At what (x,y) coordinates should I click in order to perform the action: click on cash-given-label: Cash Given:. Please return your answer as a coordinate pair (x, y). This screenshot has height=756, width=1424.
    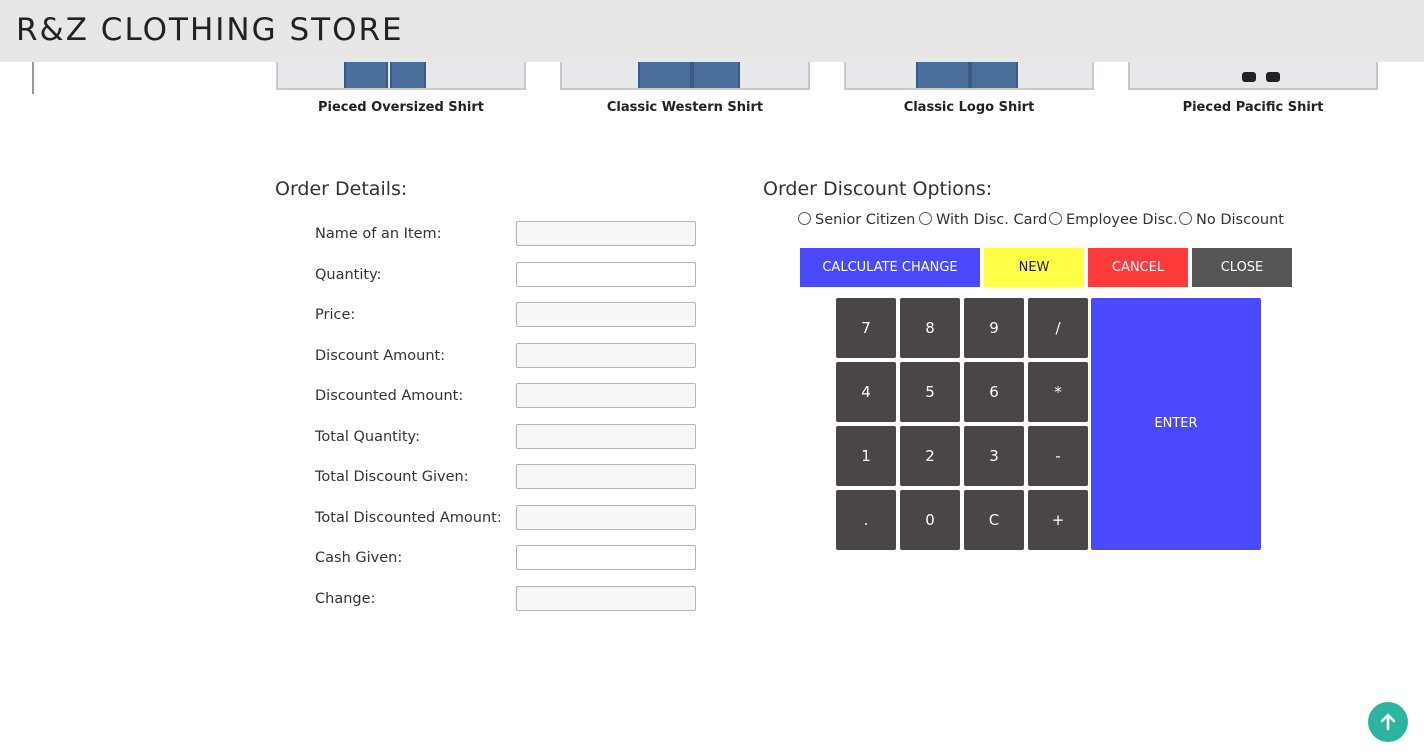
    Looking at the image, I should click on (359, 558).